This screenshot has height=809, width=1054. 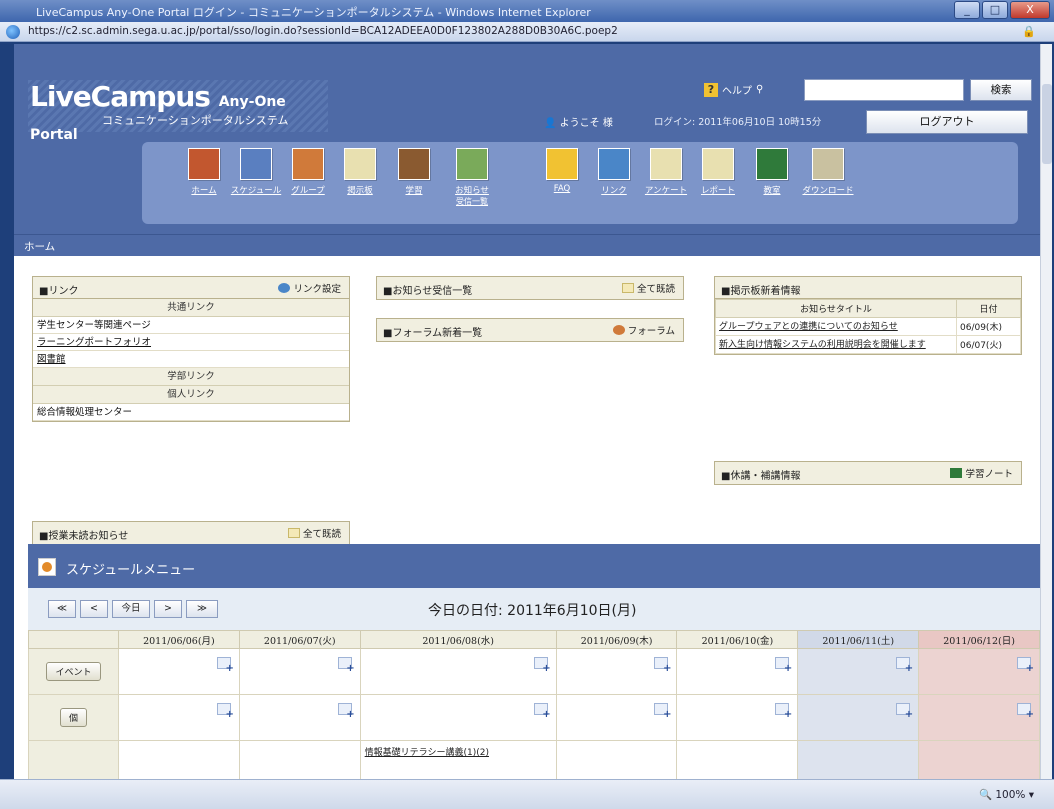 What do you see at coordinates (614, 172) in the screenshot?
I see `menu-item-link: リンク` at bounding box center [614, 172].